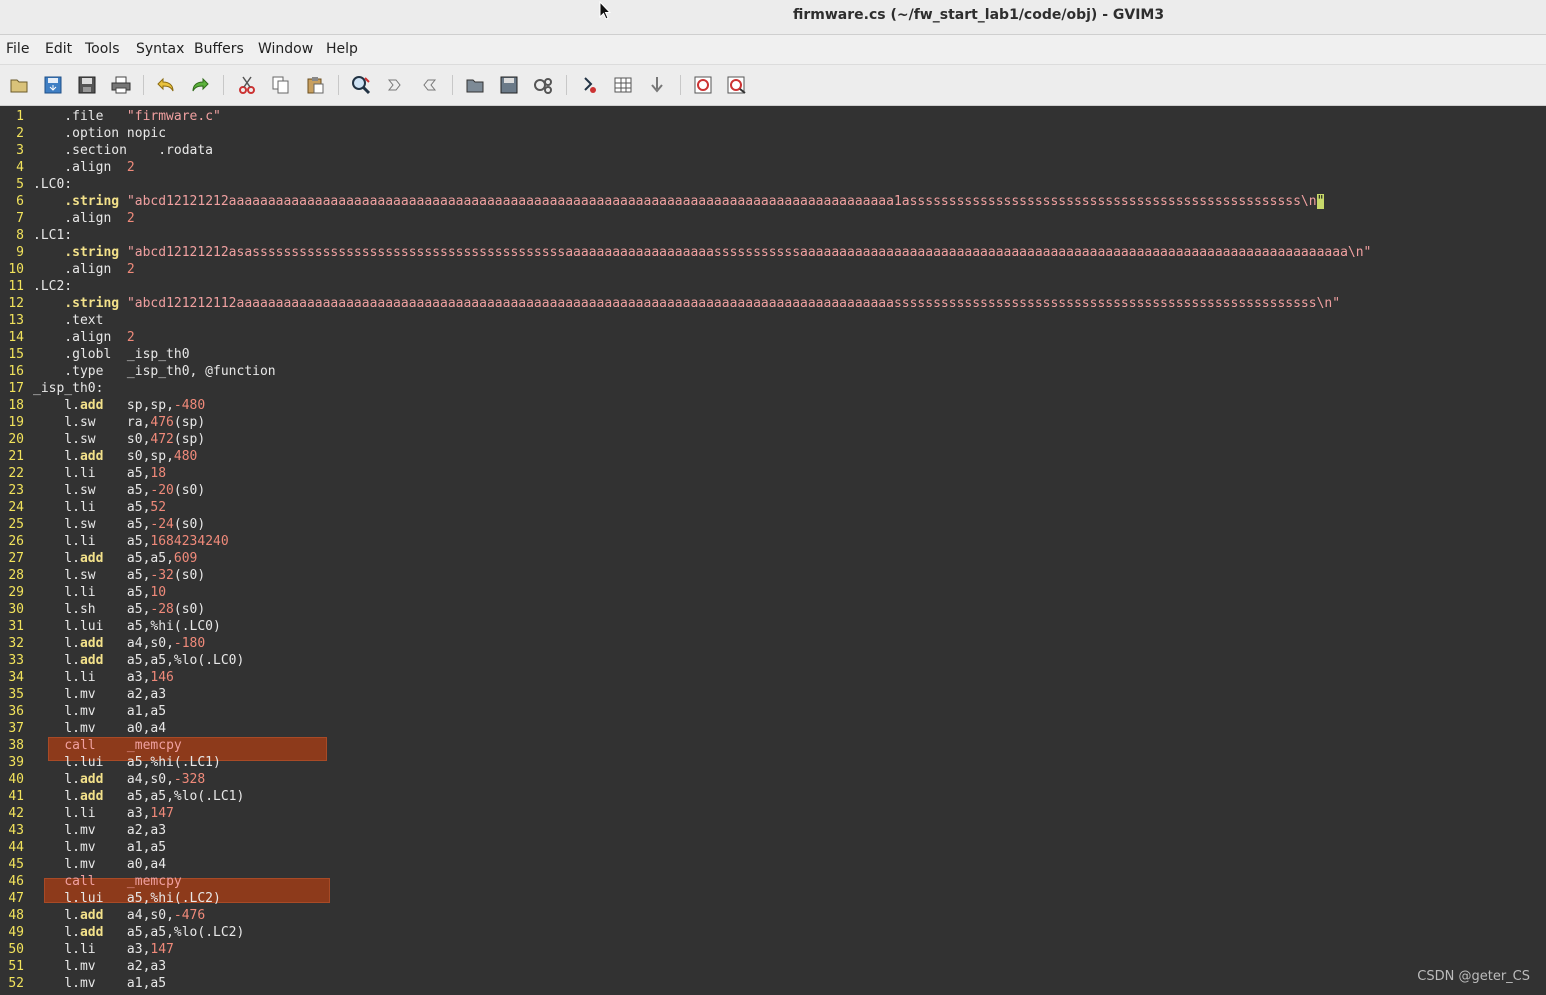 This screenshot has width=1546, height=995. Describe the element at coordinates (285, 49) in the screenshot. I see `menu-window: Window` at that location.